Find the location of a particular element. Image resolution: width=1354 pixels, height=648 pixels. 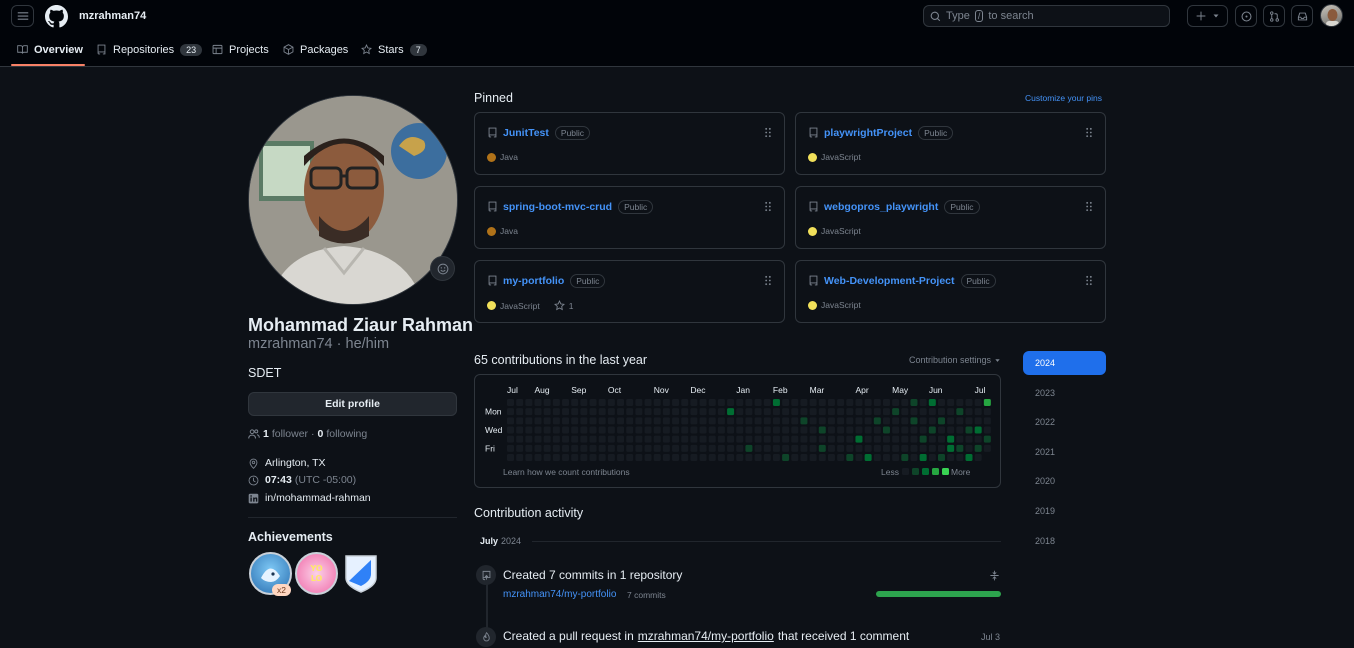

pinned-repo-link: Web-Development-Project is located at coordinates (889, 281).